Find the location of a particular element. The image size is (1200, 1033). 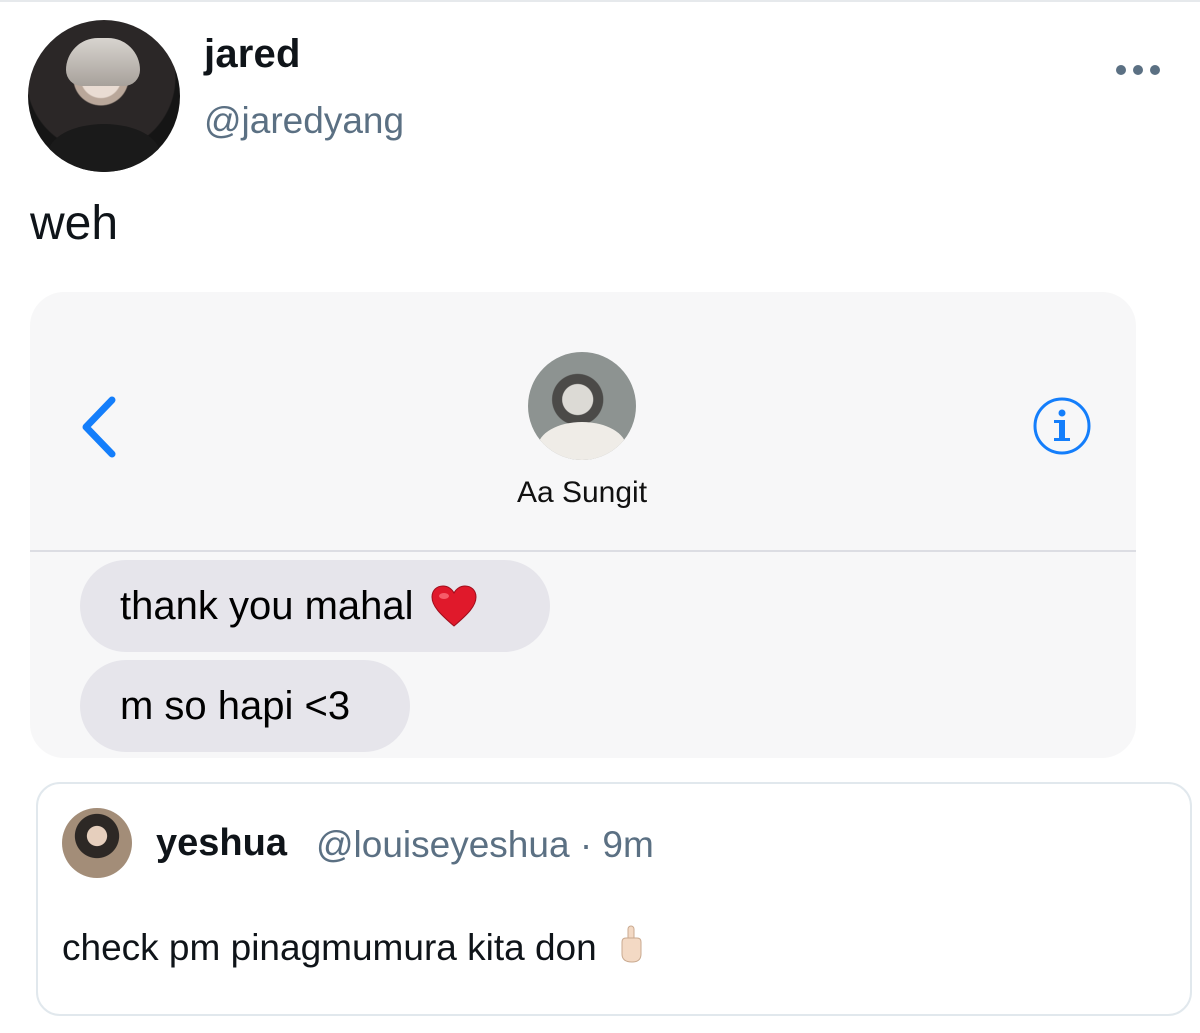

quoted-author-meta: @louiseyeshua · 9m is located at coordinates (485, 844).